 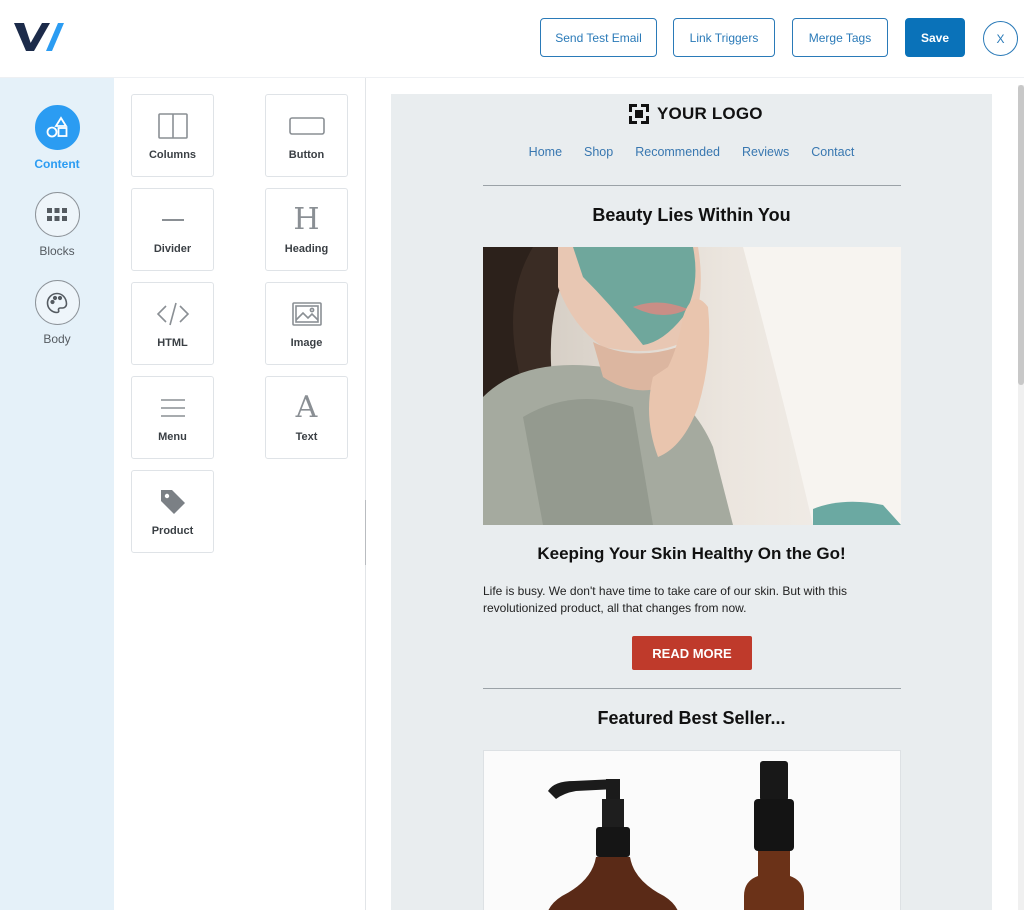 I want to click on image-icon, so click(x=306, y=314).